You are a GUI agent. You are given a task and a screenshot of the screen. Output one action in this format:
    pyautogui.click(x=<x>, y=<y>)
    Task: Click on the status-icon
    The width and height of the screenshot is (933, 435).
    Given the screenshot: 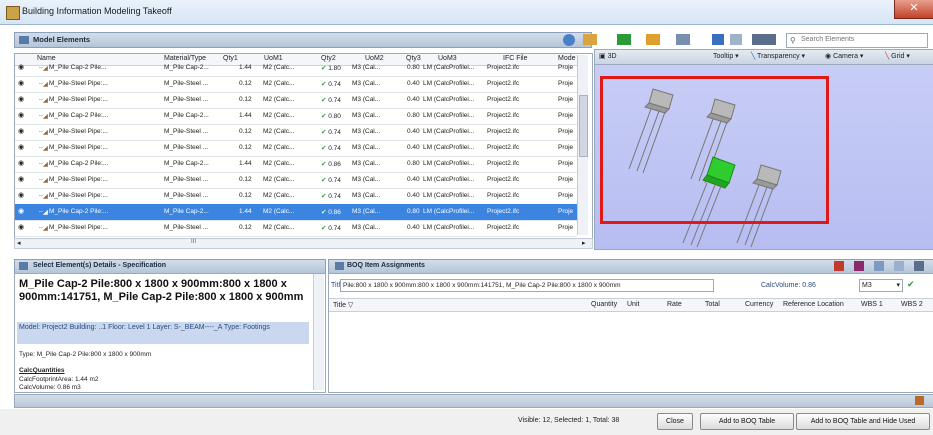 What is the action you would take?
    pyautogui.click(x=919, y=400)
    